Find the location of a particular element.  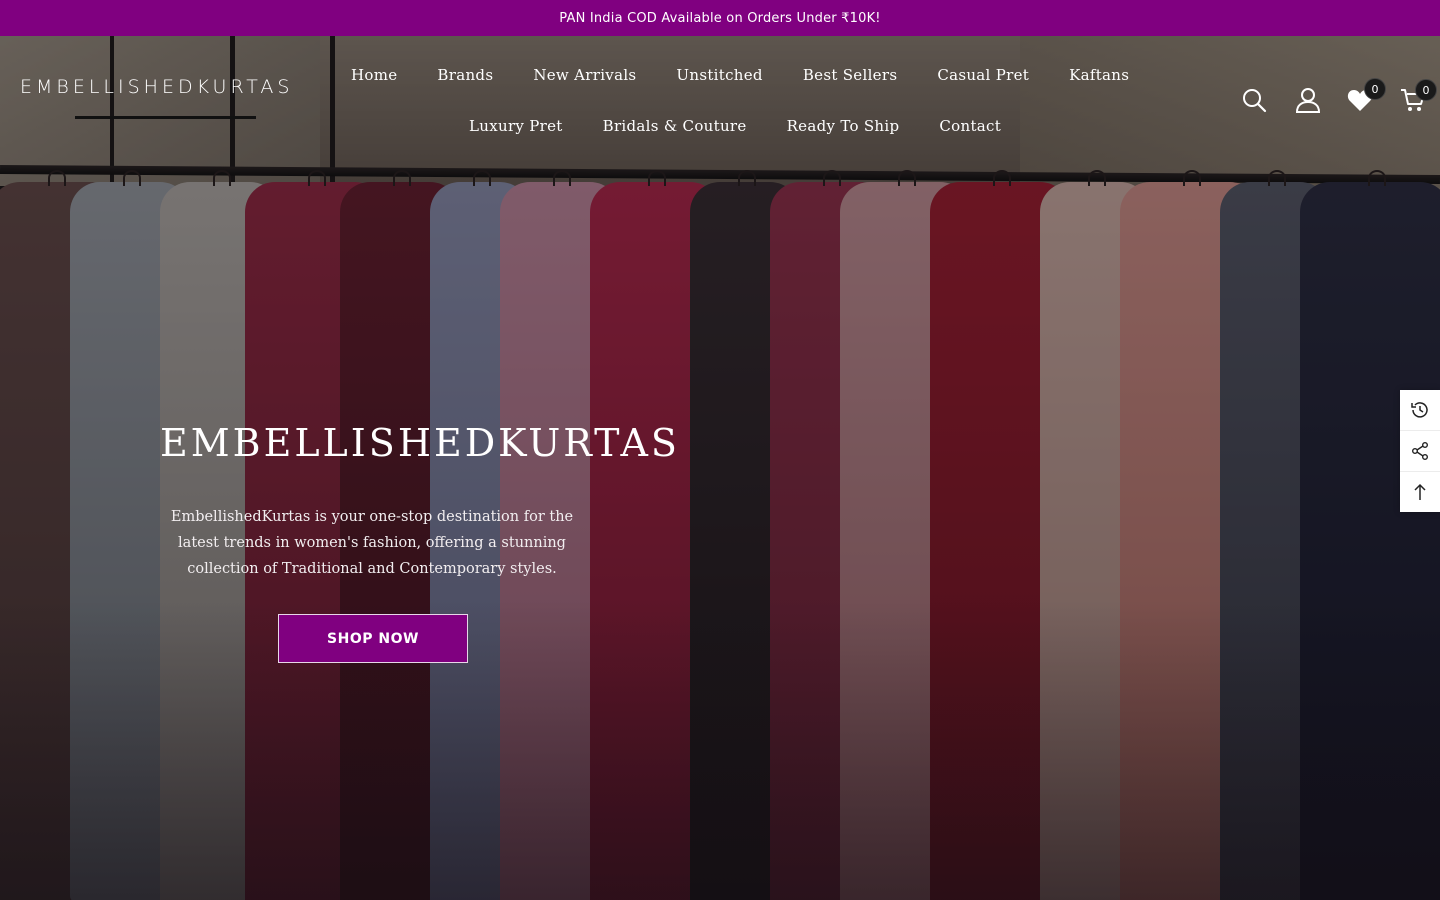

shop-now-button: SHOP NOW is located at coordinates (373, 638).